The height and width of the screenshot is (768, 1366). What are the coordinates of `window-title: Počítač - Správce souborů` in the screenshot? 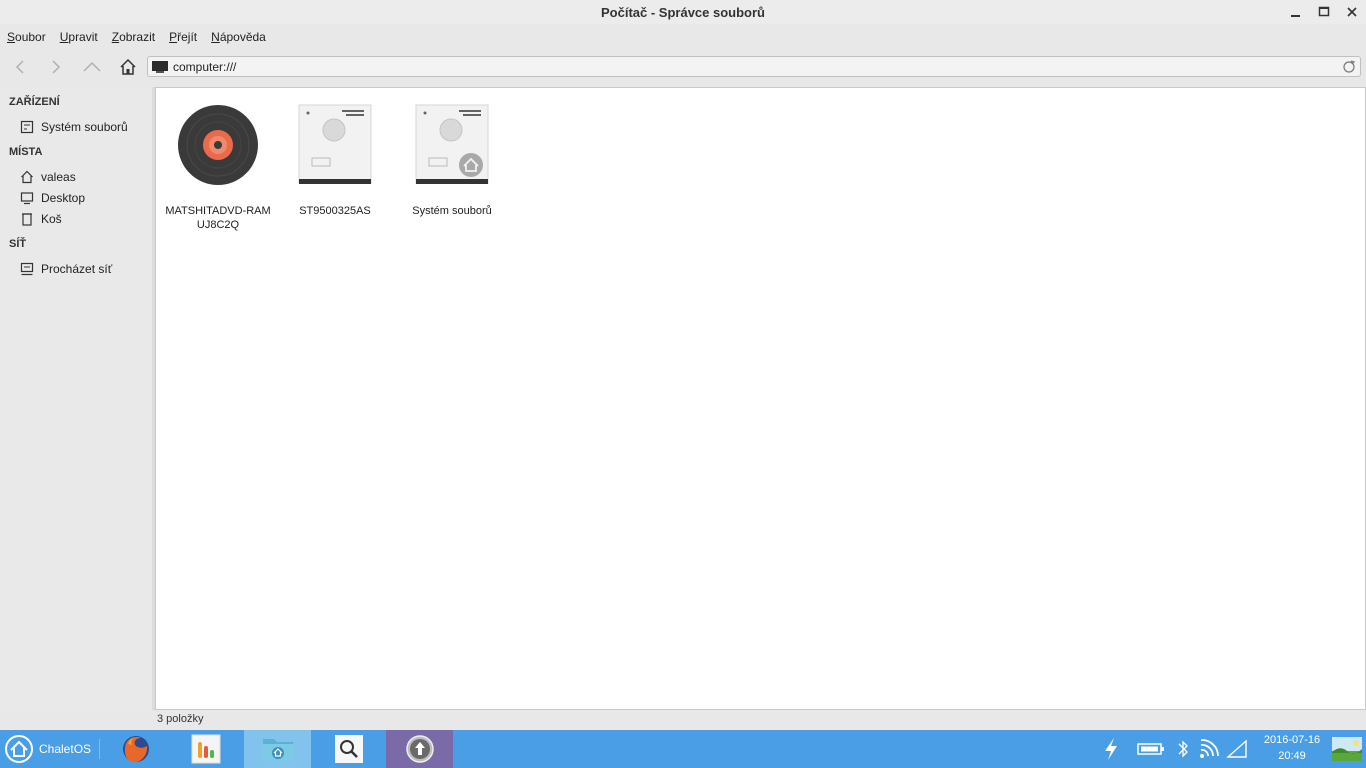 It's located at (683, 12).